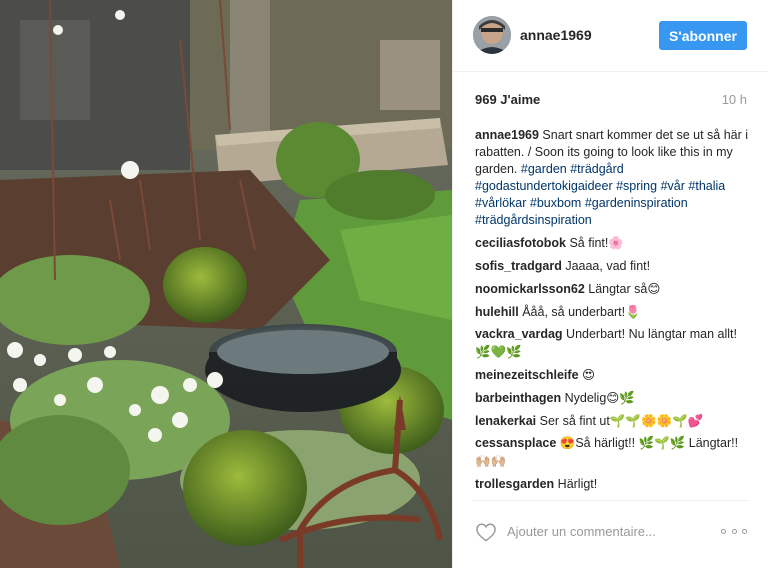 This screenshot has height=568, width=768. Describe the element at coordinates (500, 203) in the screenshot. I see `hashtag: #vårlökar` at that location.